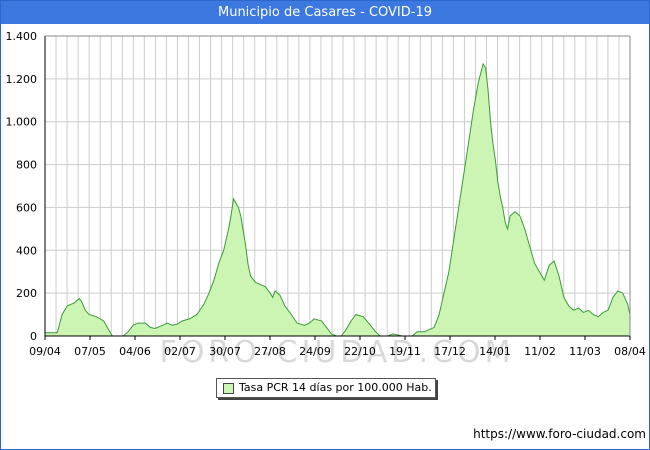 The image size is (650, 450). I want to click on x-tick-label: 27/08, so click(270, 351).